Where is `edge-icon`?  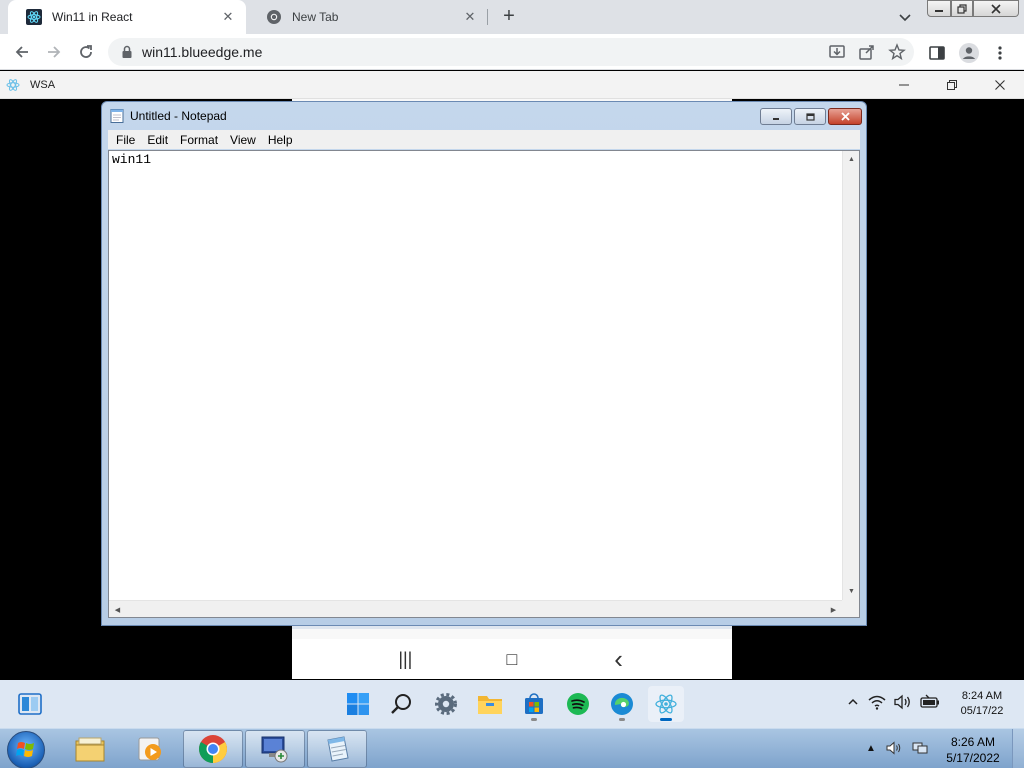 edge-icon is located at coordinates (622, 704).